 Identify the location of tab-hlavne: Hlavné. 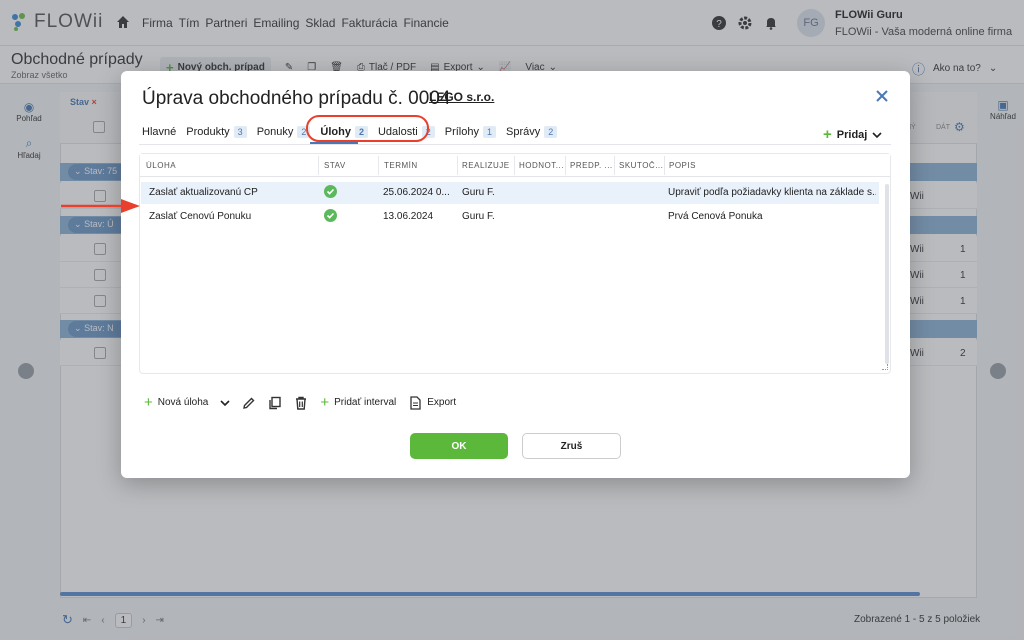
(159, 132).